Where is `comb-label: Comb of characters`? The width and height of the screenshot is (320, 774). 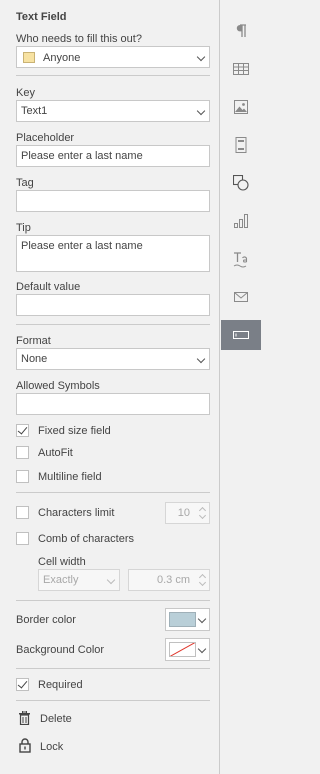
comb-label: Comb of characters is located at coordinates (86, 539).